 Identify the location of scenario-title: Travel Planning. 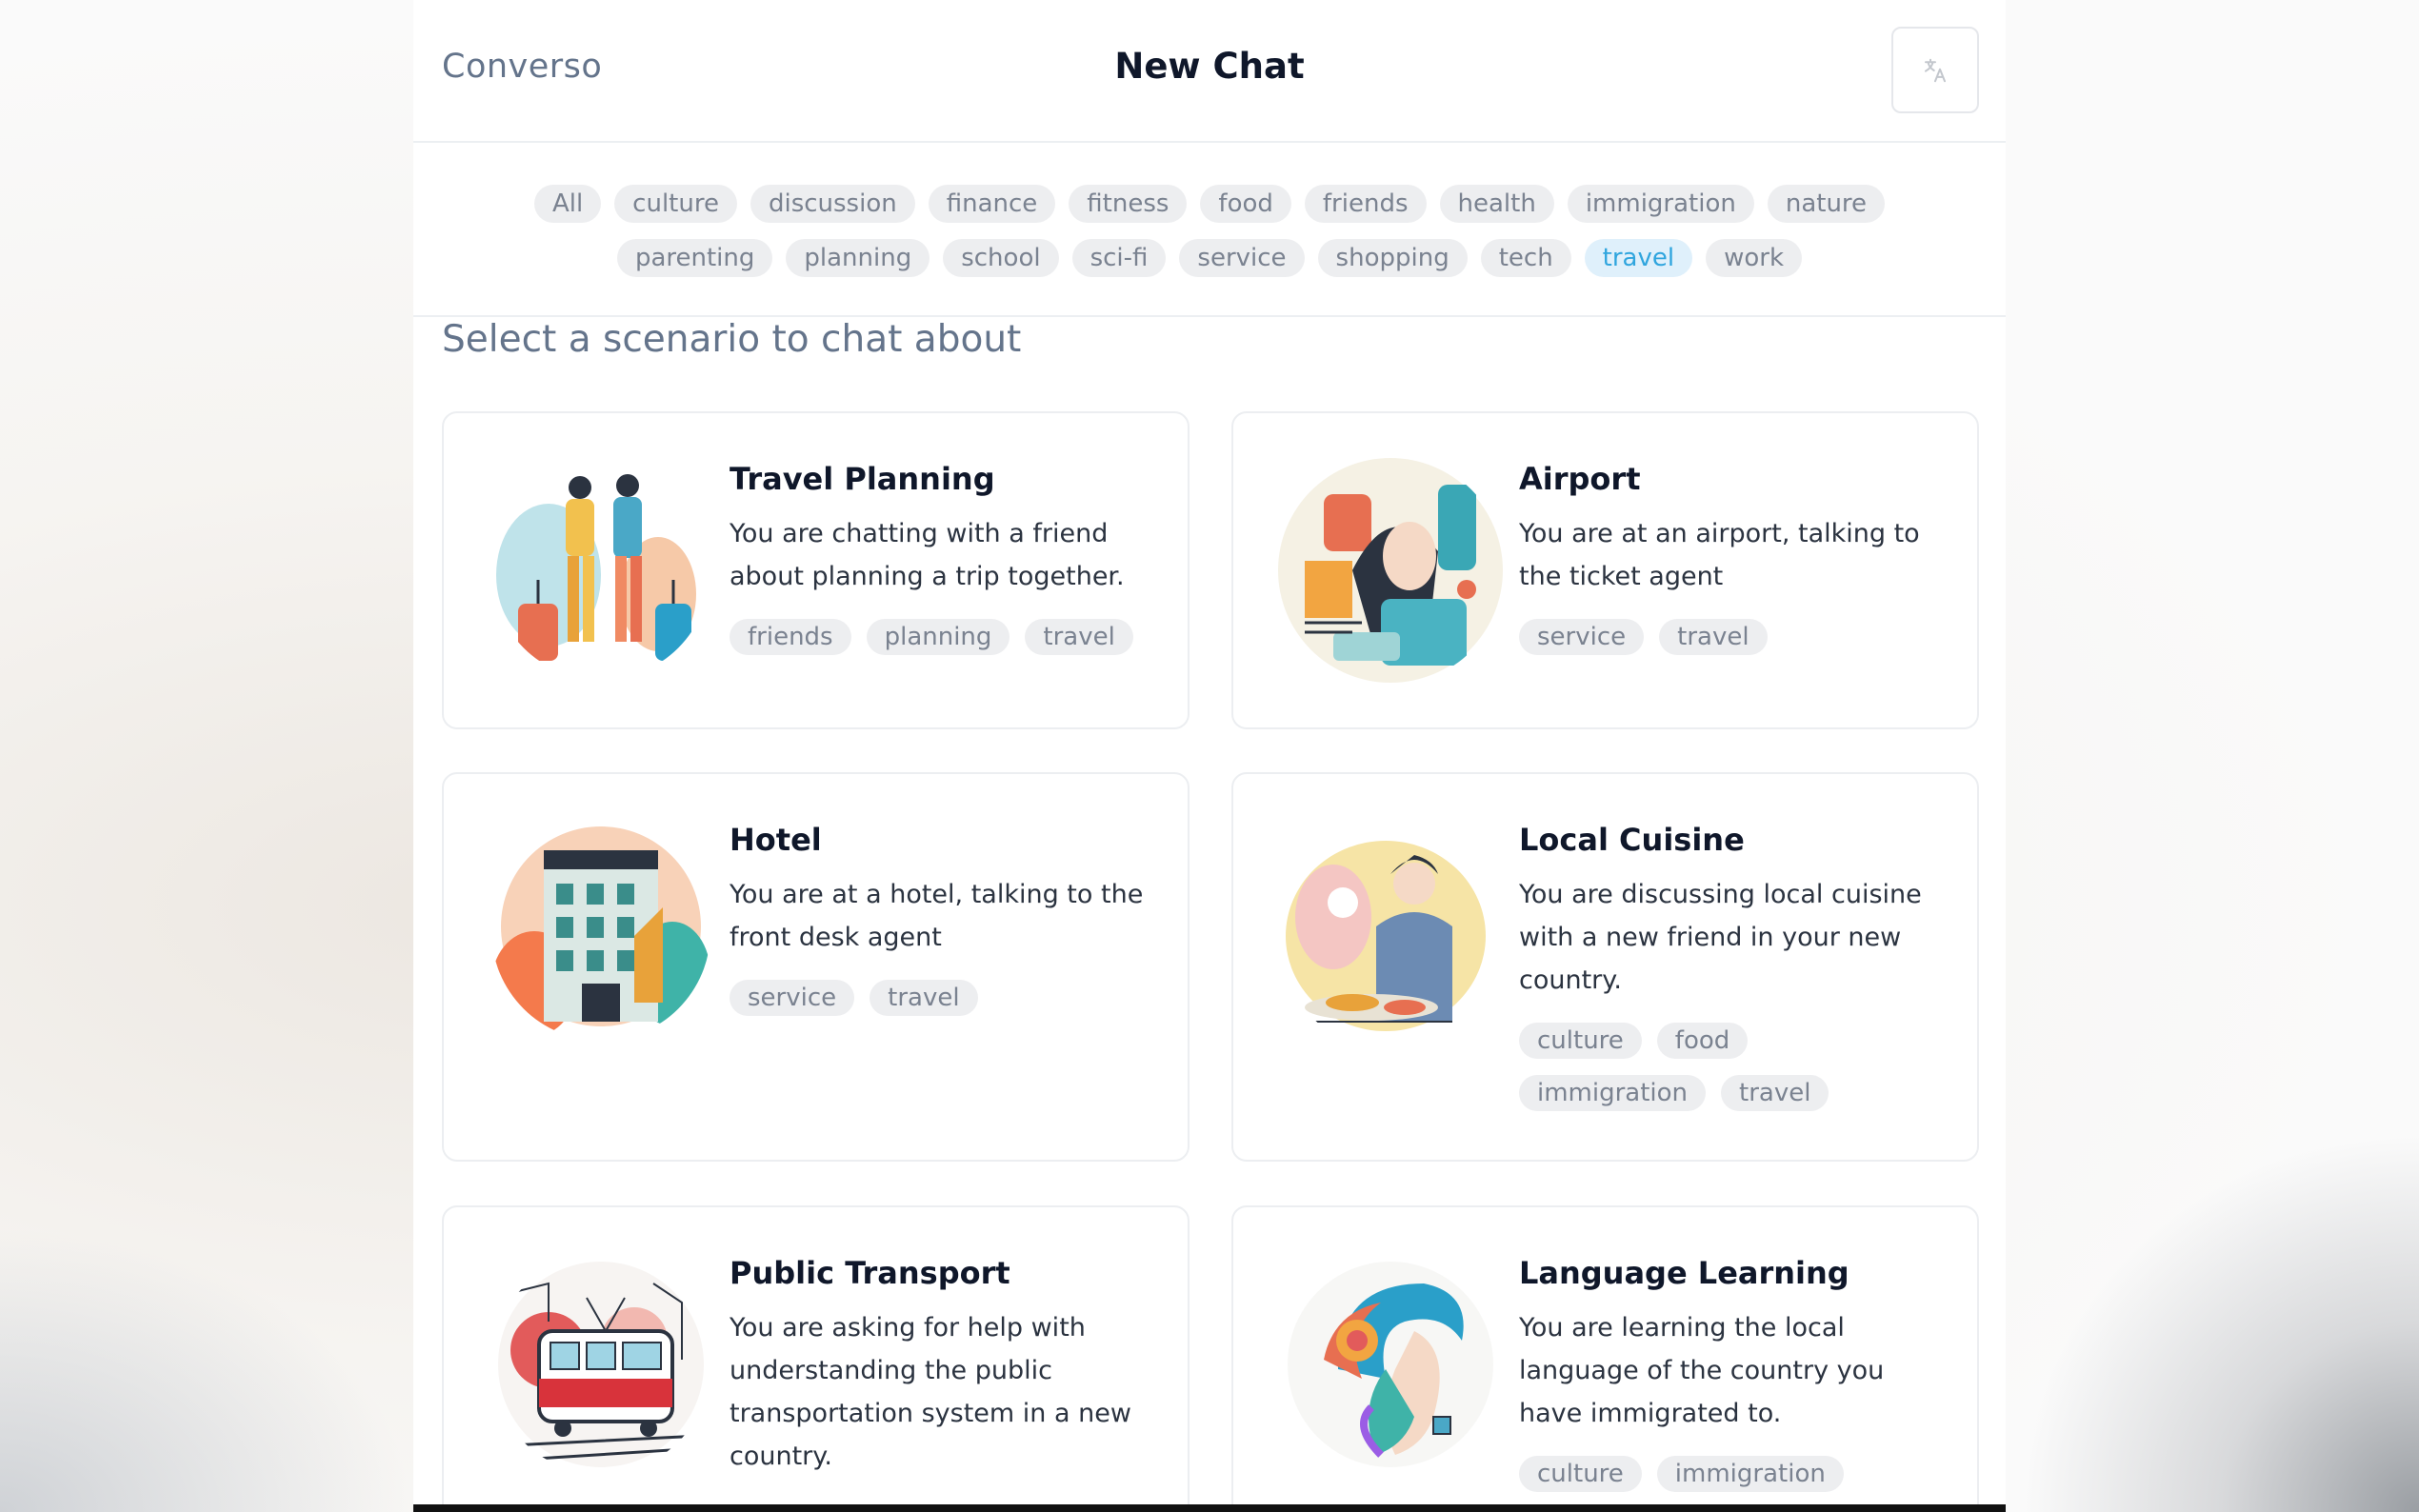
(862, 479).